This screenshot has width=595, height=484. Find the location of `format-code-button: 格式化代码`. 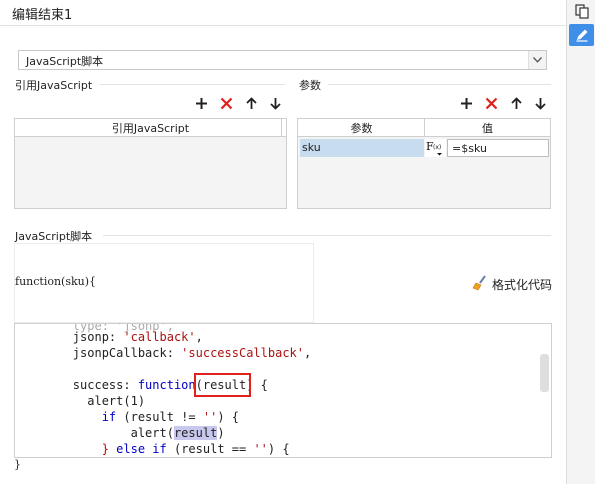

format-code-button: 格式化代码 is located at coordinates (512, 284).